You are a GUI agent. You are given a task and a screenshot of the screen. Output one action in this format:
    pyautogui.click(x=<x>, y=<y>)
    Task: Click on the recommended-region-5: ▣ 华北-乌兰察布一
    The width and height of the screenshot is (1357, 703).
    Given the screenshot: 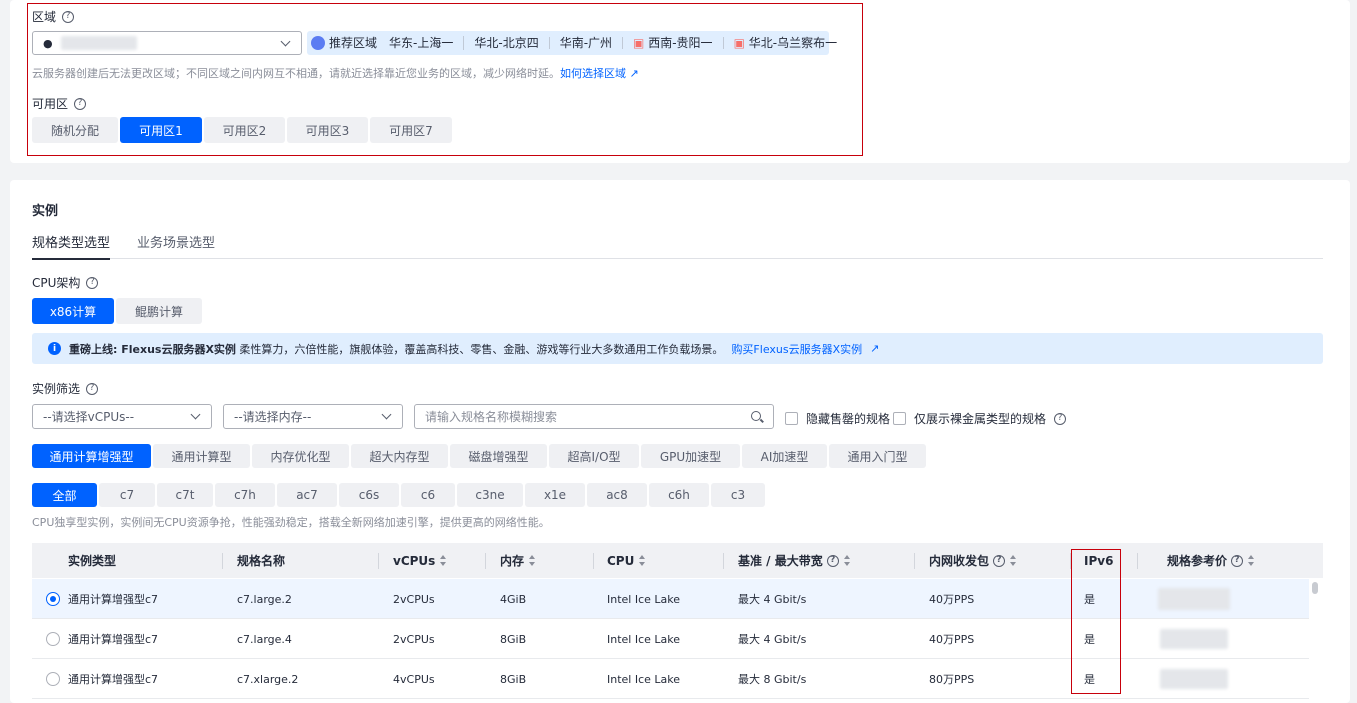 What is the action you would take?
    pyautogui.click(x=786, y=43)
    